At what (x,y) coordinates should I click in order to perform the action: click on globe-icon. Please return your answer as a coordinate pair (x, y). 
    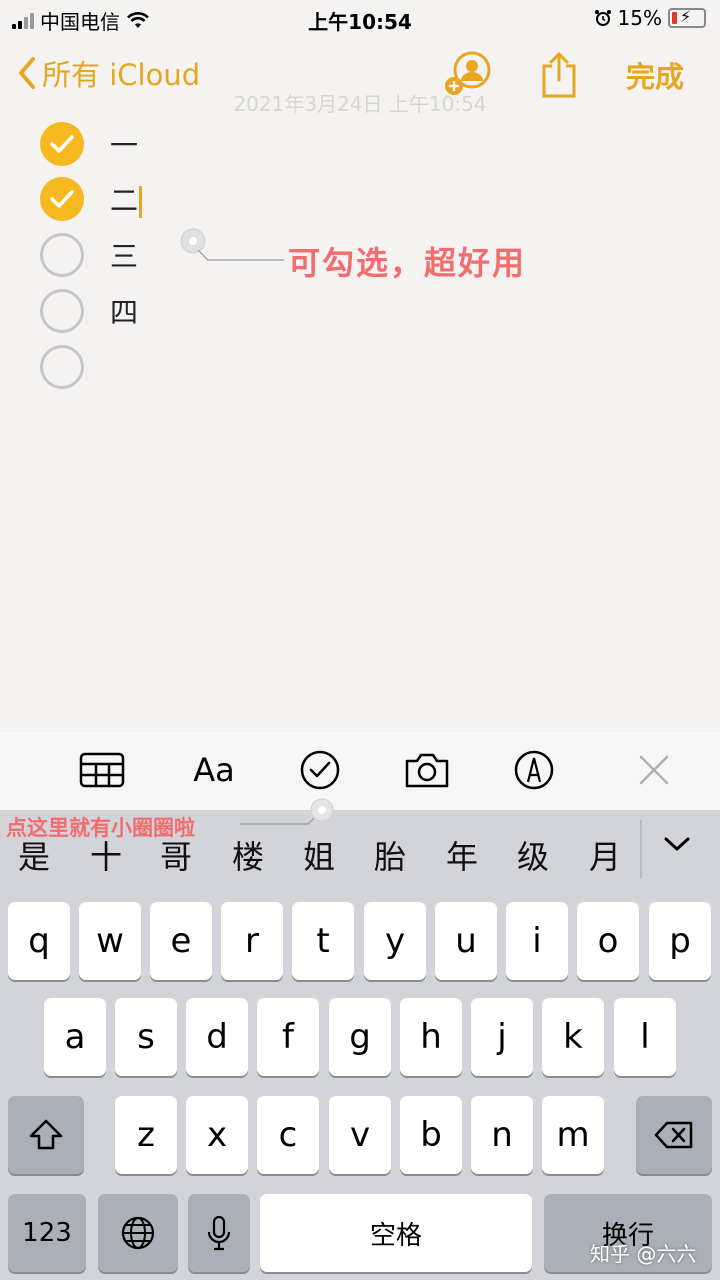
    Looking at the image, I should click on (138, 1233).